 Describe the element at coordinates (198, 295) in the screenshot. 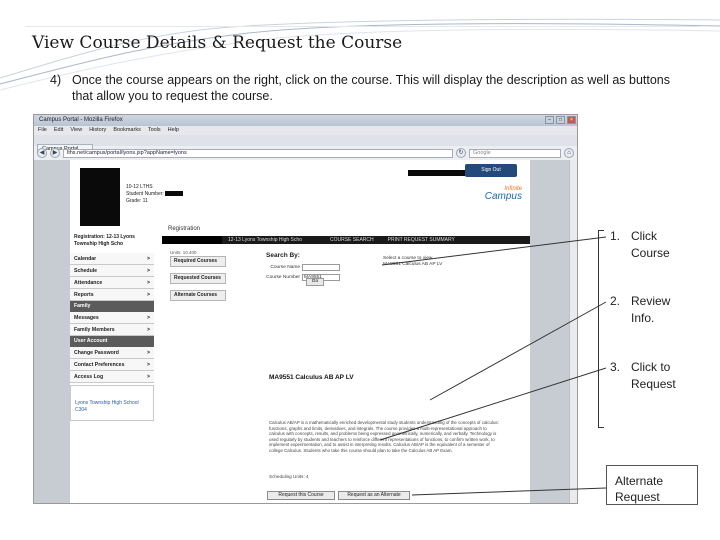

I see `alternate-courses-button: Alternate Courses` at that location.